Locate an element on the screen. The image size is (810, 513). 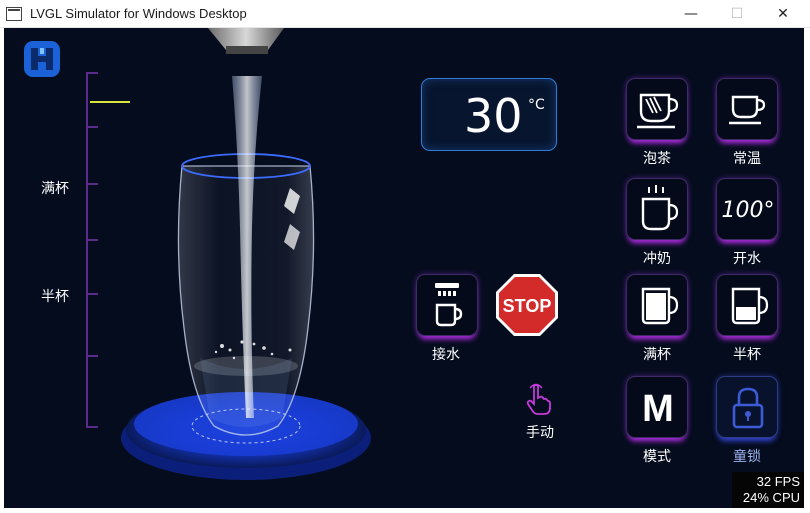
performance-monitor: 32 FPS 24% CPU is located at coordinates (768, 490).